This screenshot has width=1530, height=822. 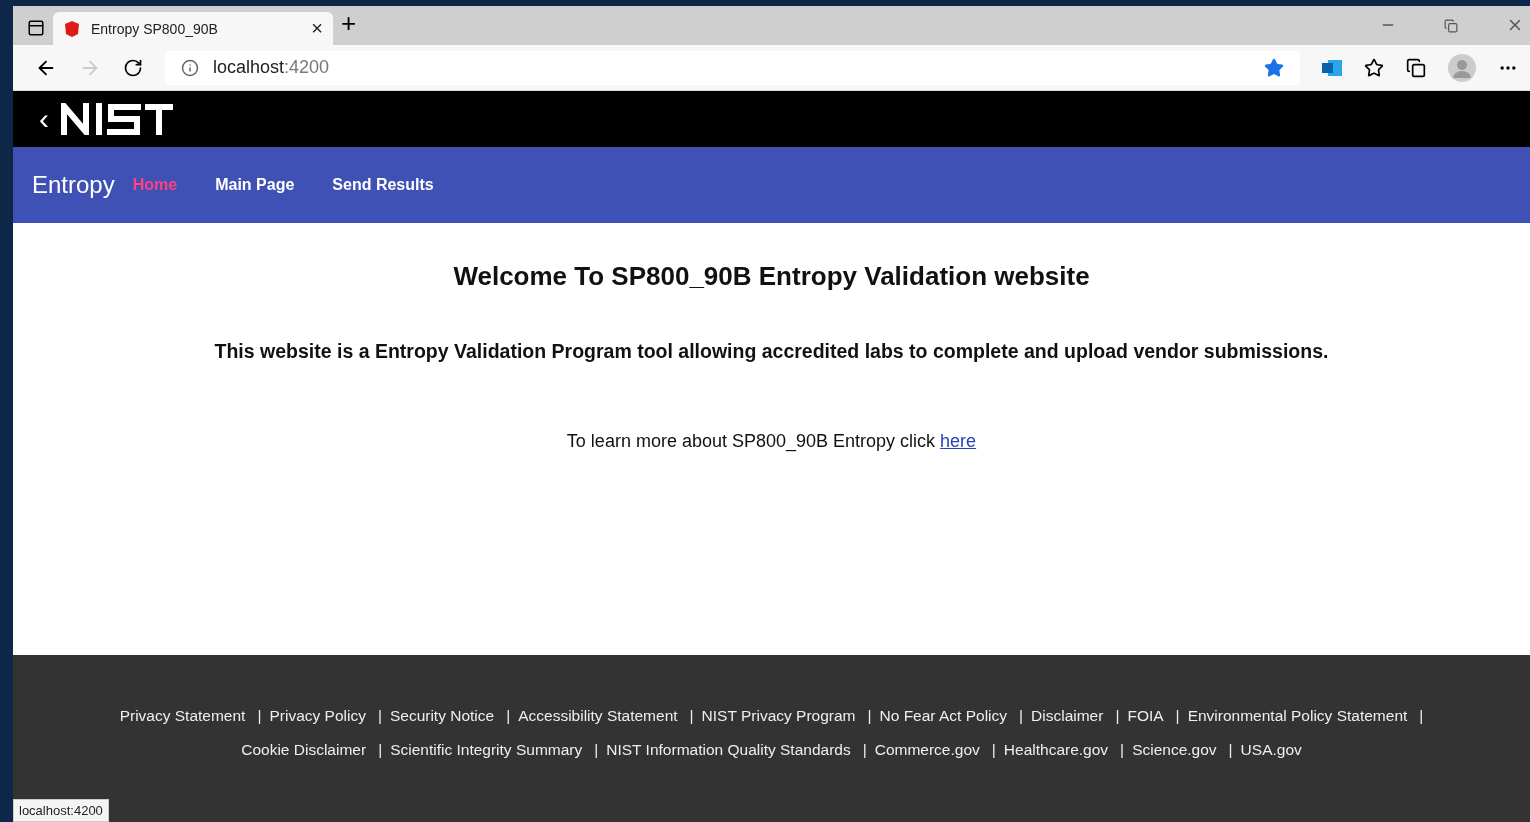 What do you see at coordinates (1374, 67) in the screenshot?
I see `favorites-list-icon` at bounding box center [1374, 67].